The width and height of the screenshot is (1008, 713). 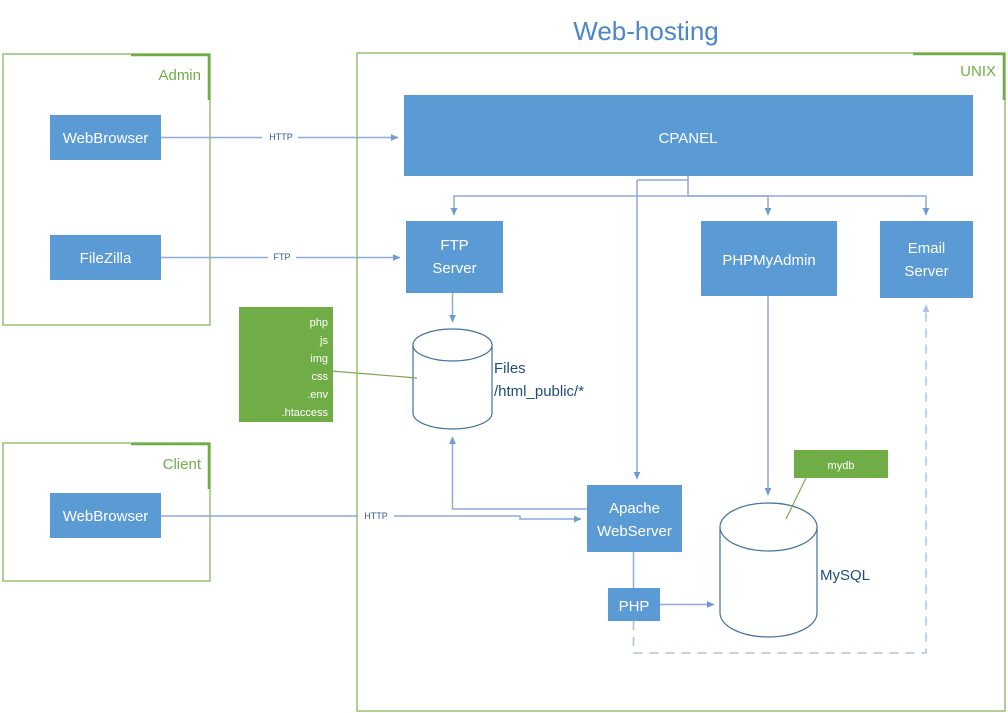 What do you see at coordinates (323, 341) in the screenshot?
I see `note-filetypes-item-1: js` at bounding box center [323, 341].